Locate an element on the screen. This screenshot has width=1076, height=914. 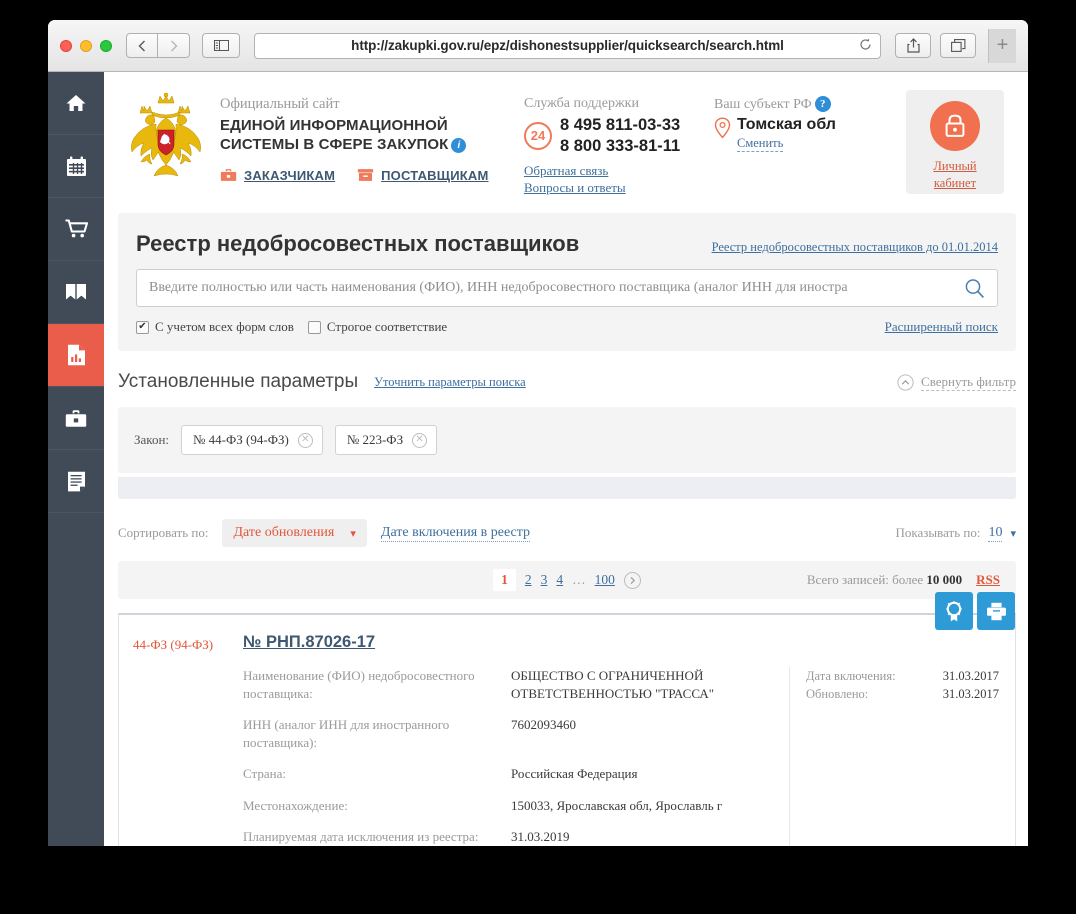
filter-chip-44fz: № 44-ФЗ (94-ФЗ) ✕ is located at coordinates (252, 440).